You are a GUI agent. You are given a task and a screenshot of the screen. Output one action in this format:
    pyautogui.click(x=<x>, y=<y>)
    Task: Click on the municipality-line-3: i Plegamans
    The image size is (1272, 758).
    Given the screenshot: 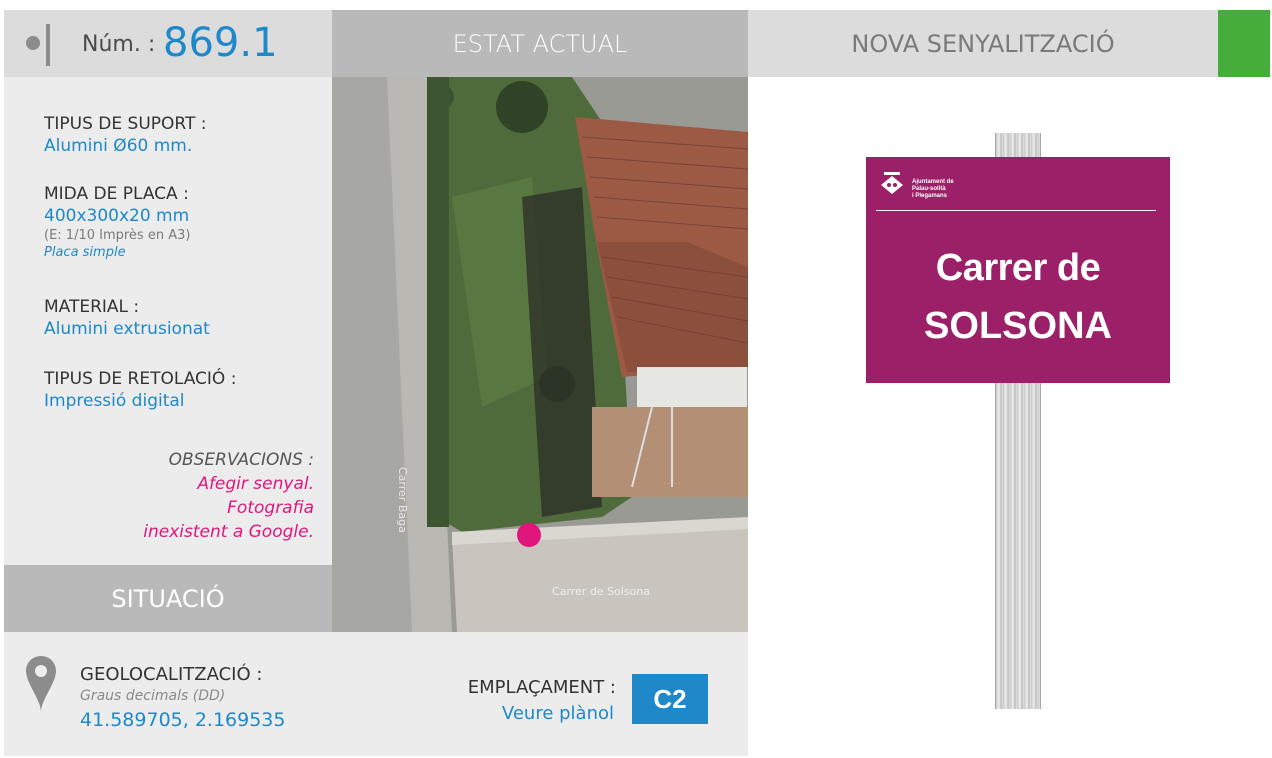 What is the action you would take?
    pyautogui.click(x=930, y=196)
    